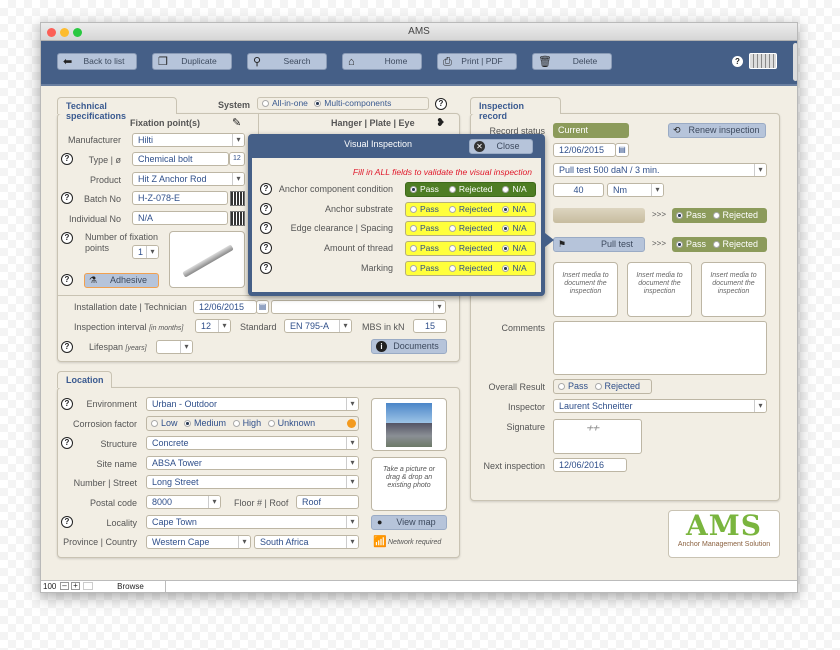 The image size is (840, 650). Describe the element at coordinates (635, 190) in the screenshot. I see `torque-unit-select: Nm` at that location.